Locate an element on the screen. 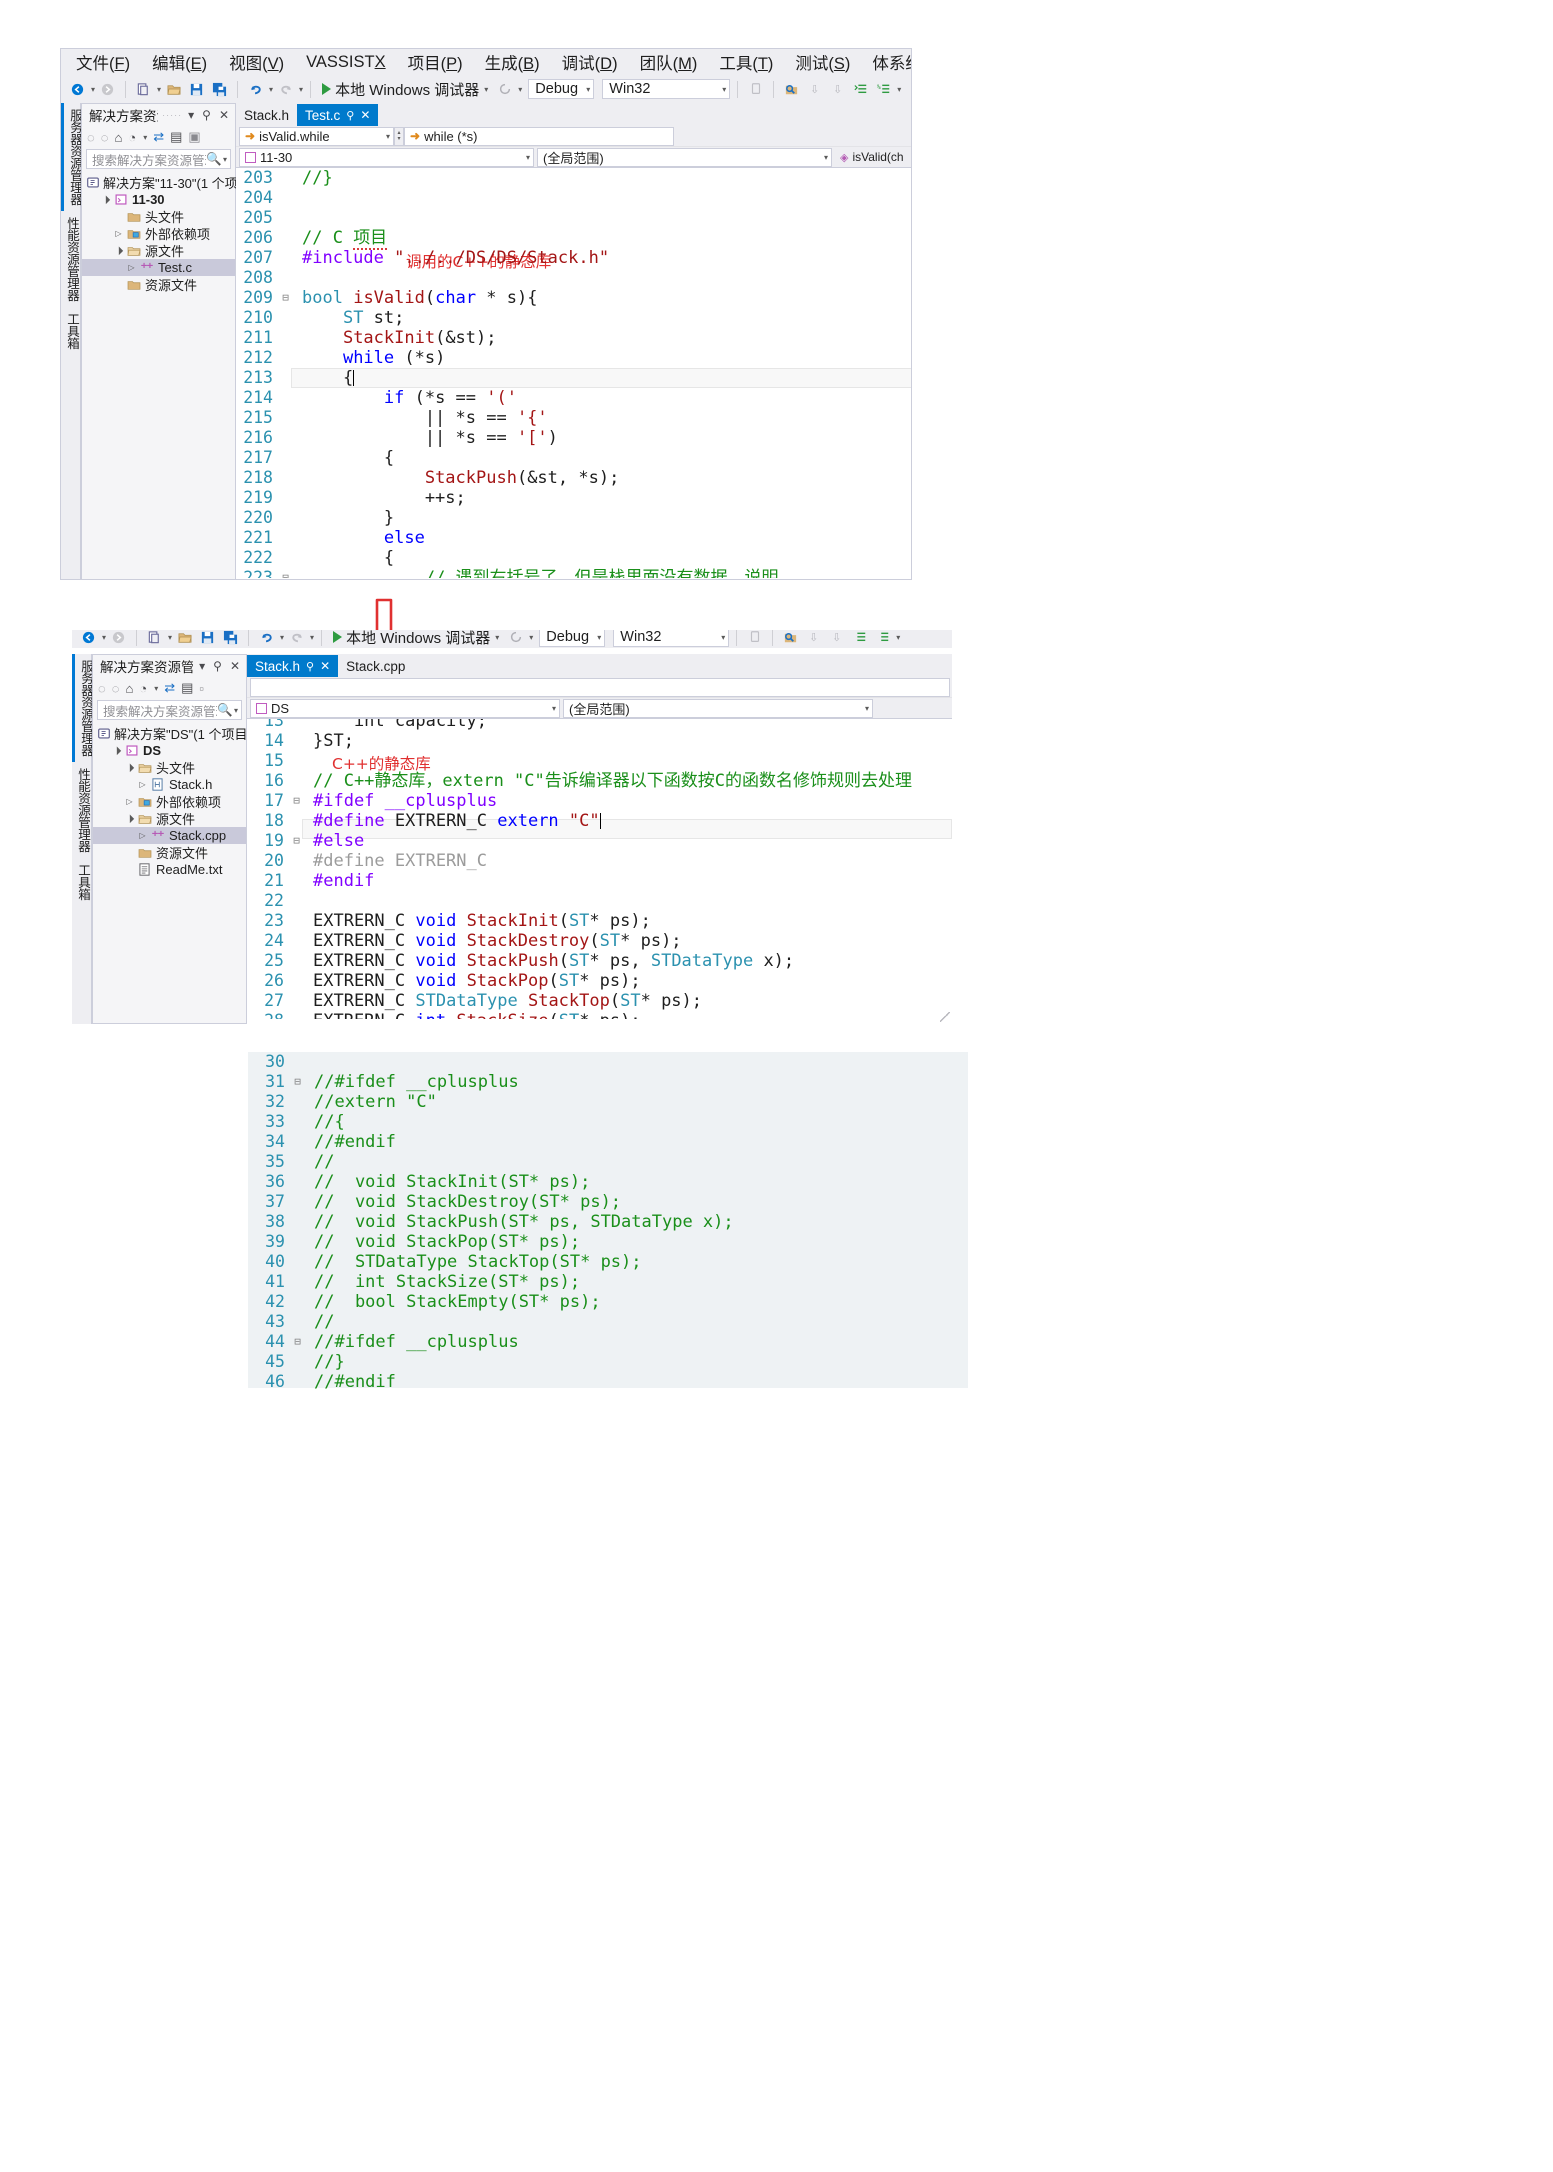 This screenshot has width=1553, height=2172. code-line-217: 217 { is located at coordinates (573, 458).